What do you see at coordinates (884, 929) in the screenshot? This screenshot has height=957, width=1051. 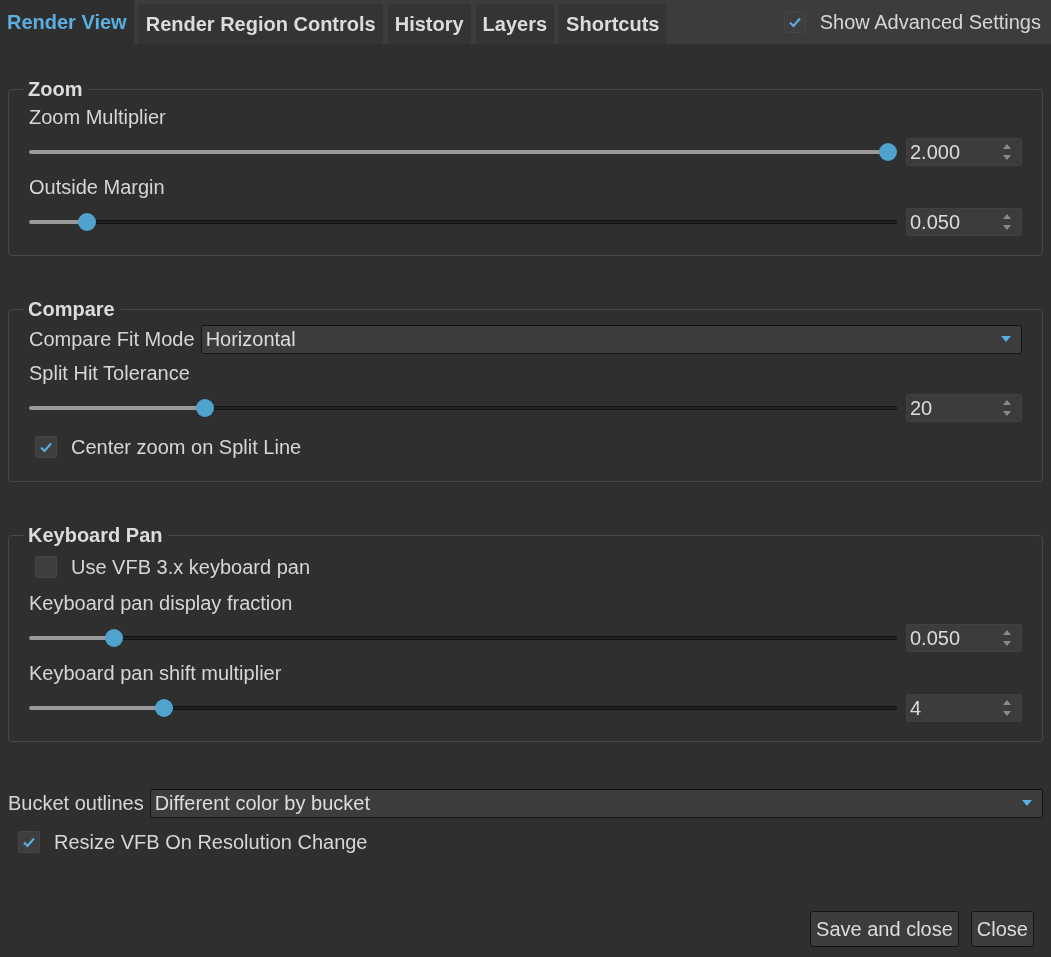 I see `dialog-button: Save and close` at bounding box center [884, 929].